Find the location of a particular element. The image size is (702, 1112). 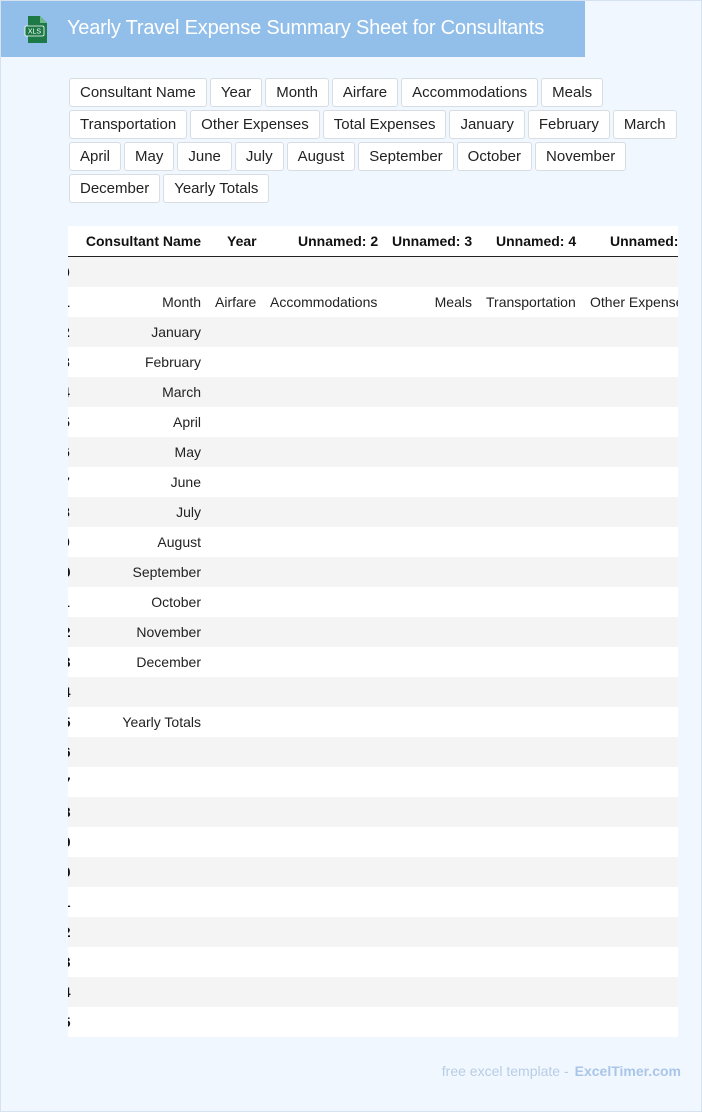

table-cell: May is located at coordinates (188, 452).